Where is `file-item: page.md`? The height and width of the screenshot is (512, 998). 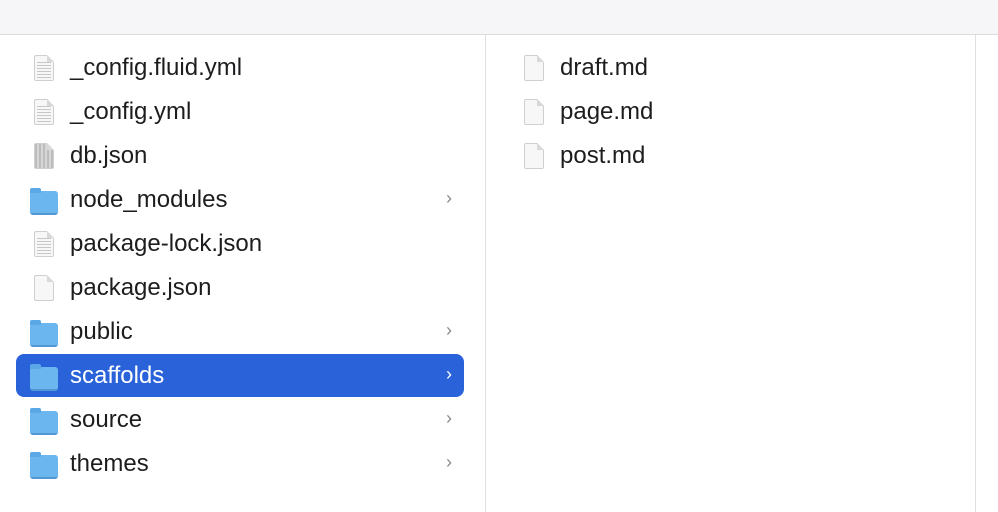 file-item: page.md is located at coordinates (726, 111).